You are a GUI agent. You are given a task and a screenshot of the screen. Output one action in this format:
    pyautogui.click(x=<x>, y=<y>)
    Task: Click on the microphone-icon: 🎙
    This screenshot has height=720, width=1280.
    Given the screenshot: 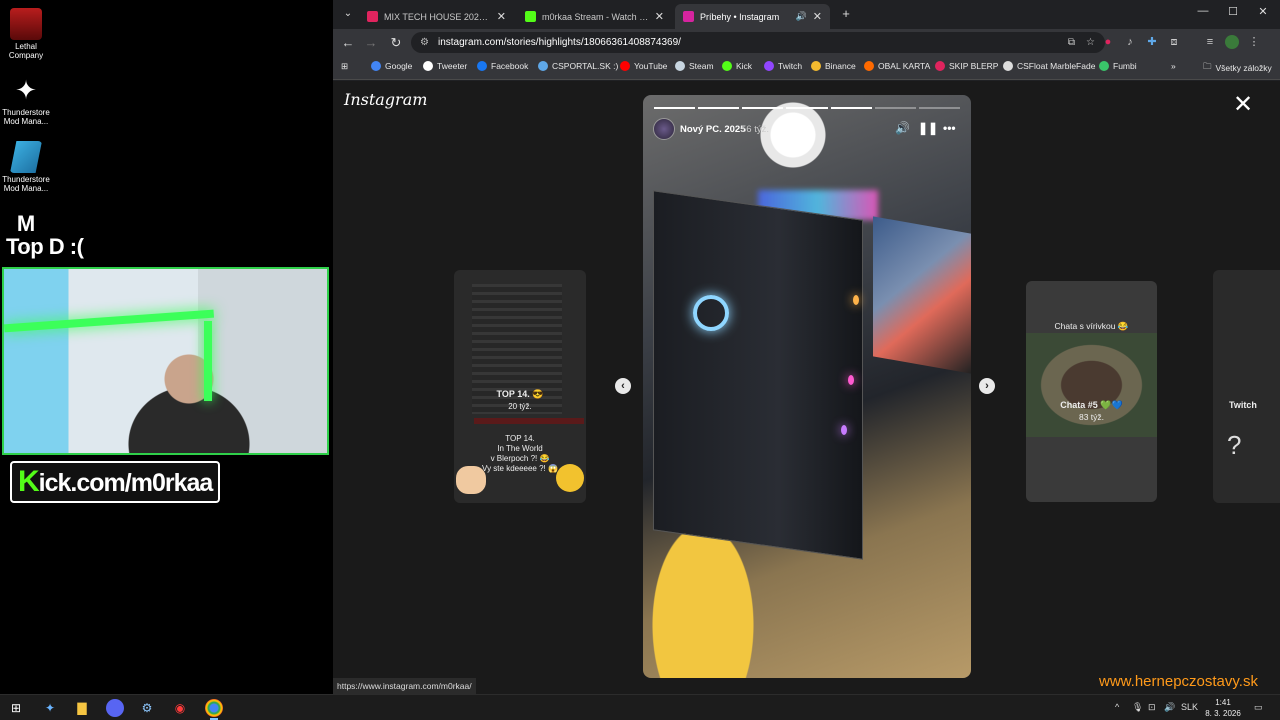 What is the action you would take?
    pyautogui.click(x=1137, y=707)
    